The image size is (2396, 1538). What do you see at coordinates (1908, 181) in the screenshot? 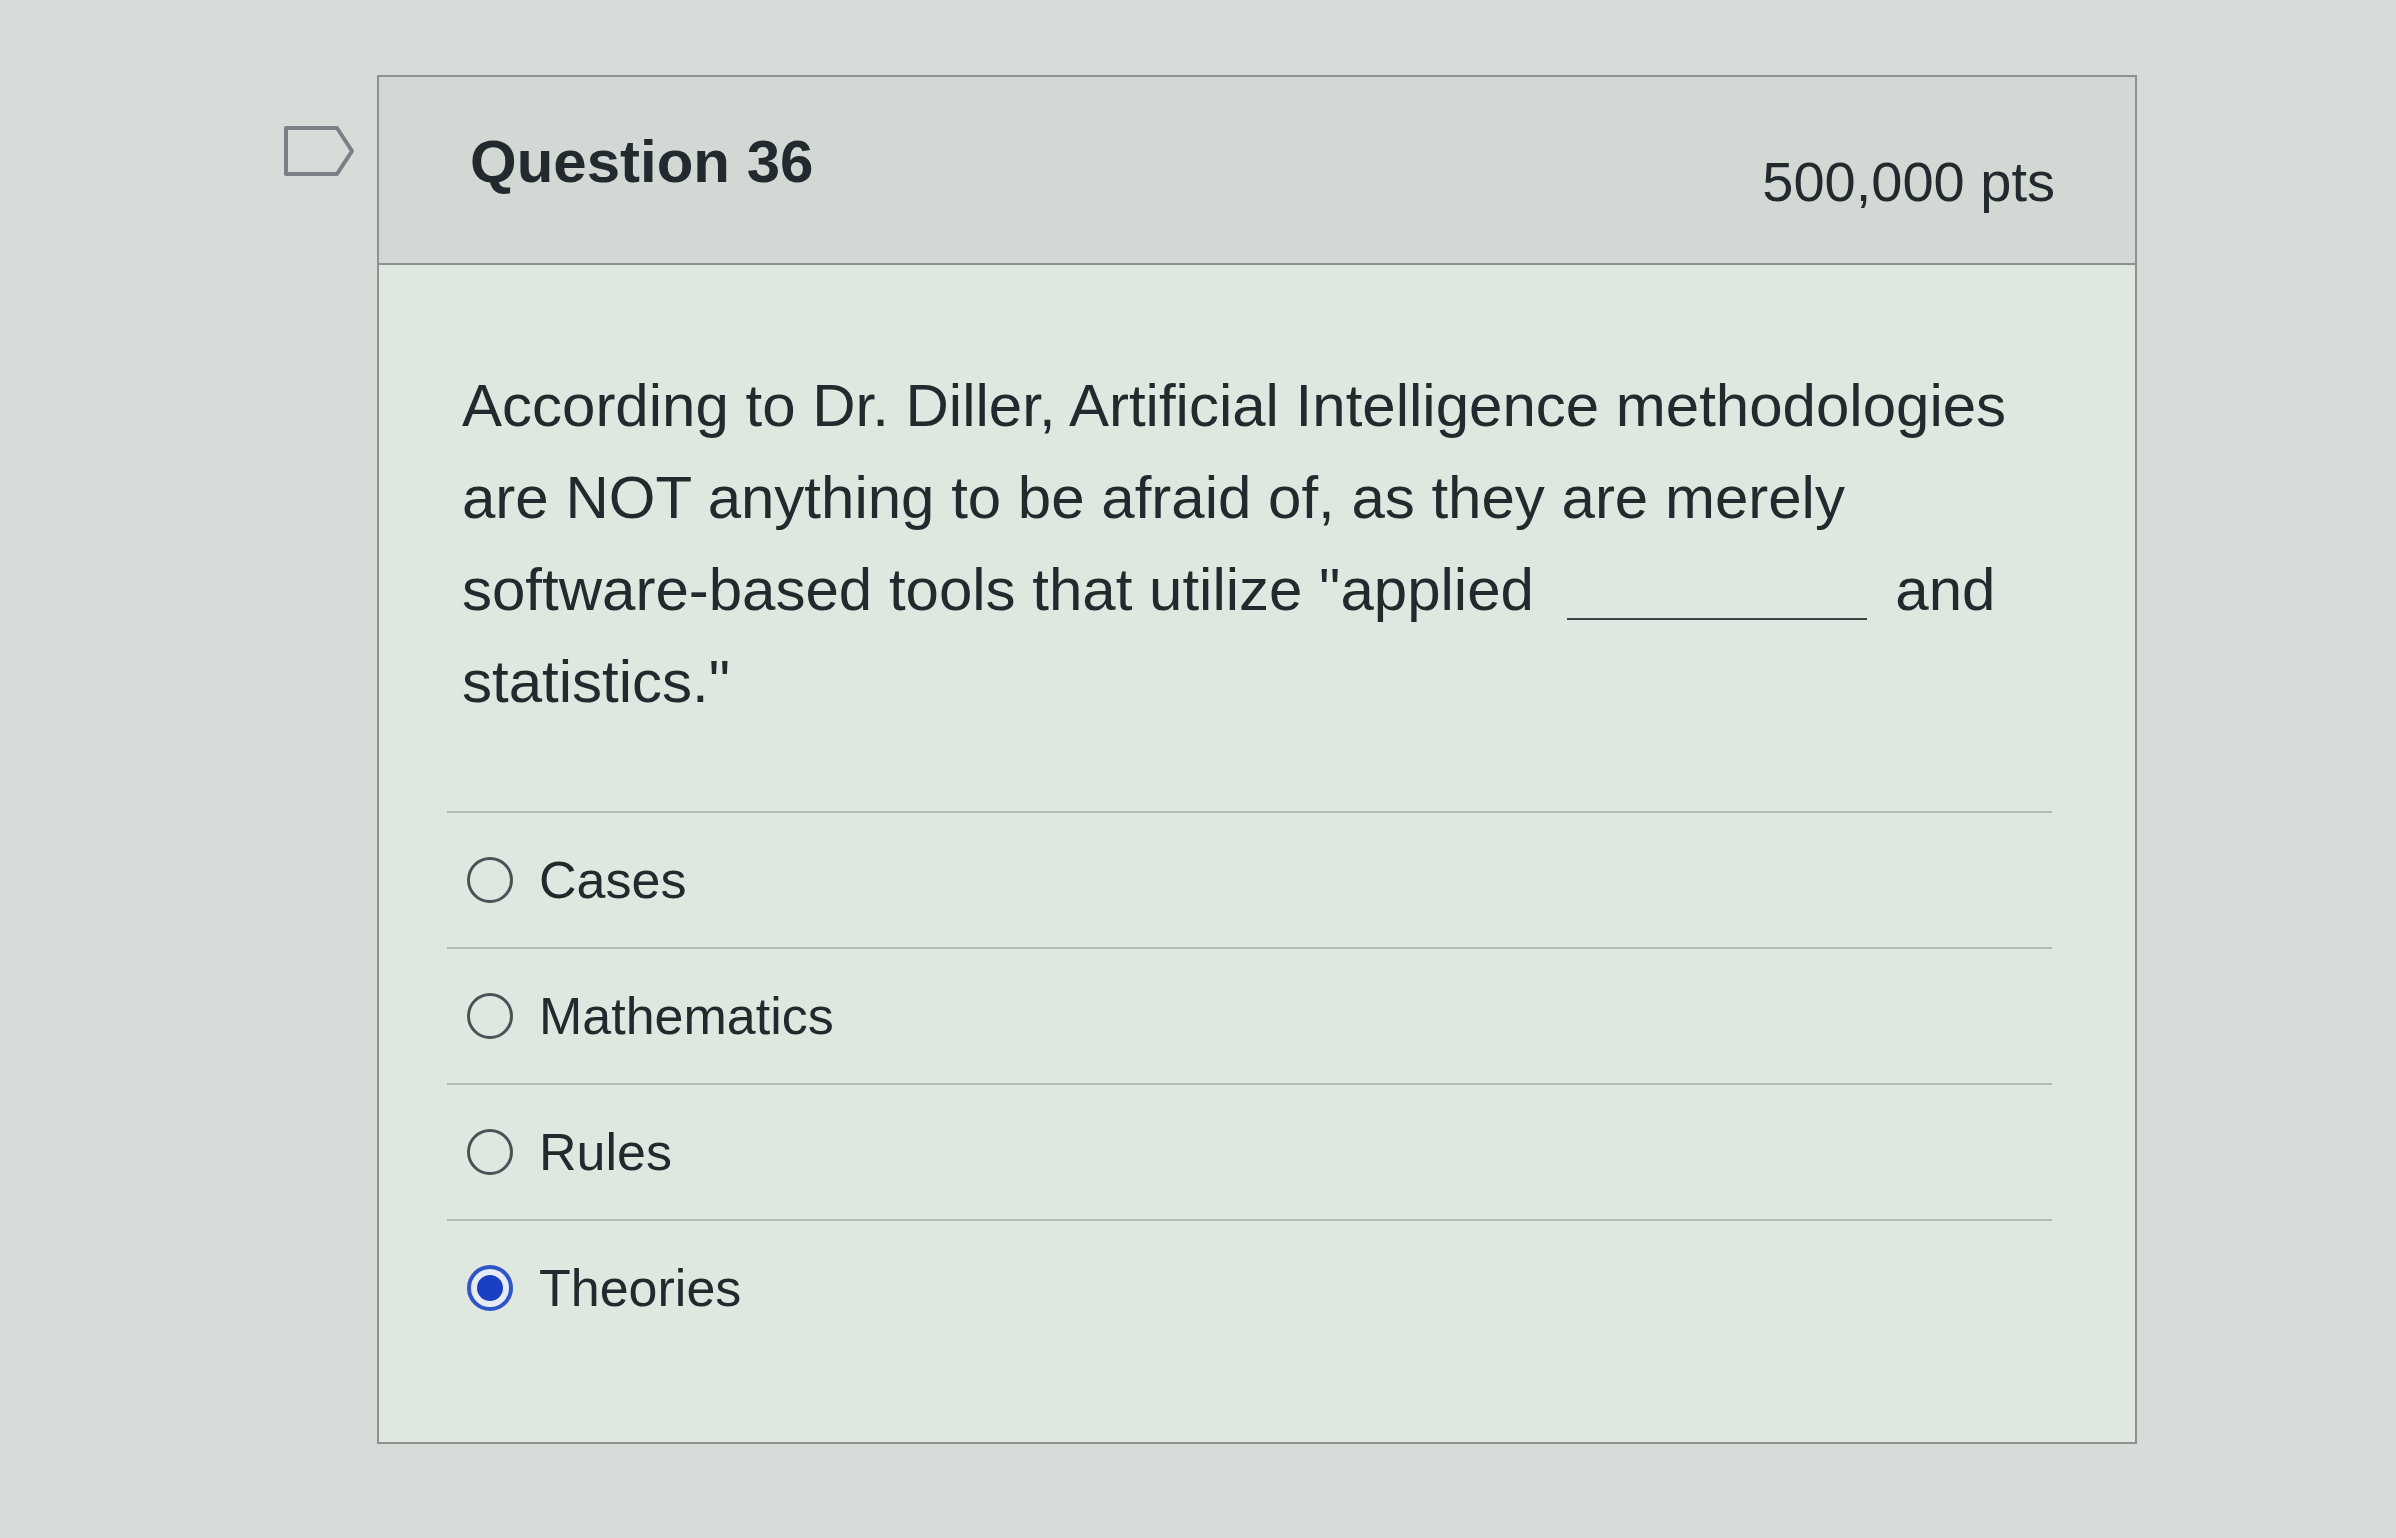
I see `question-points: 500,000 pts` at bounding box center [1908, 181].